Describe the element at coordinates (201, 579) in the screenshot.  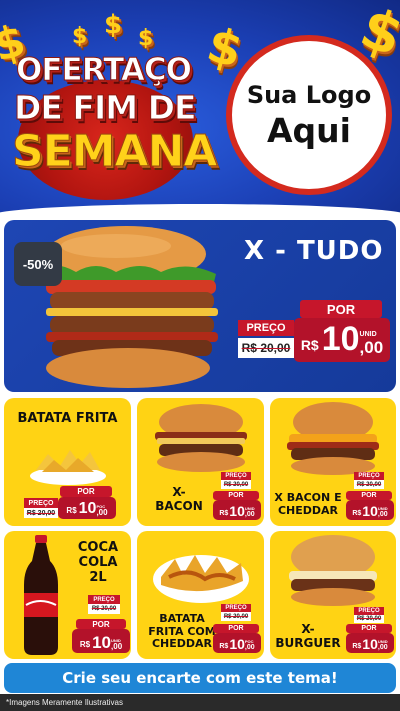
I see `fries-cheddar-image` at that location.